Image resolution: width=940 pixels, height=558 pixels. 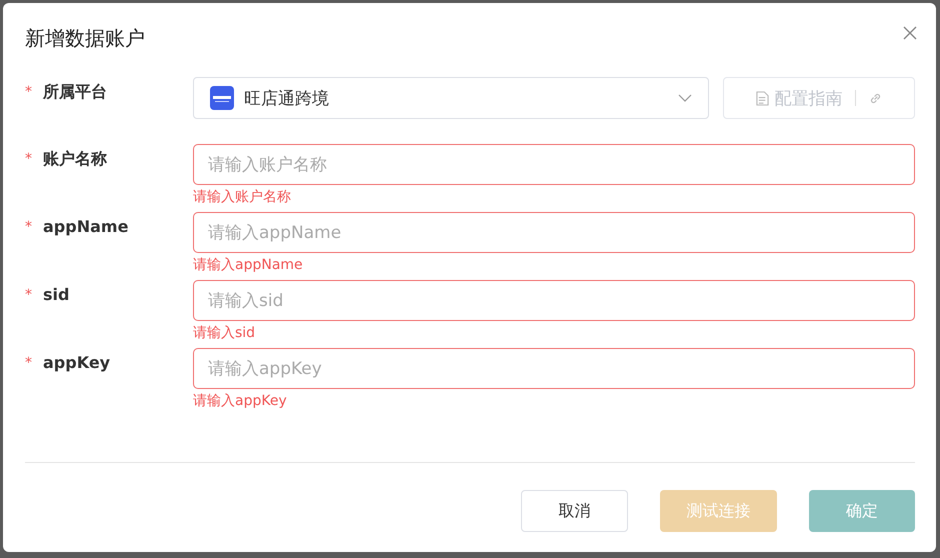 What do you see at coordinates (75, 159) in the screenshot?
I see `field-label: 账户名称` at bounding box center [75, 159].